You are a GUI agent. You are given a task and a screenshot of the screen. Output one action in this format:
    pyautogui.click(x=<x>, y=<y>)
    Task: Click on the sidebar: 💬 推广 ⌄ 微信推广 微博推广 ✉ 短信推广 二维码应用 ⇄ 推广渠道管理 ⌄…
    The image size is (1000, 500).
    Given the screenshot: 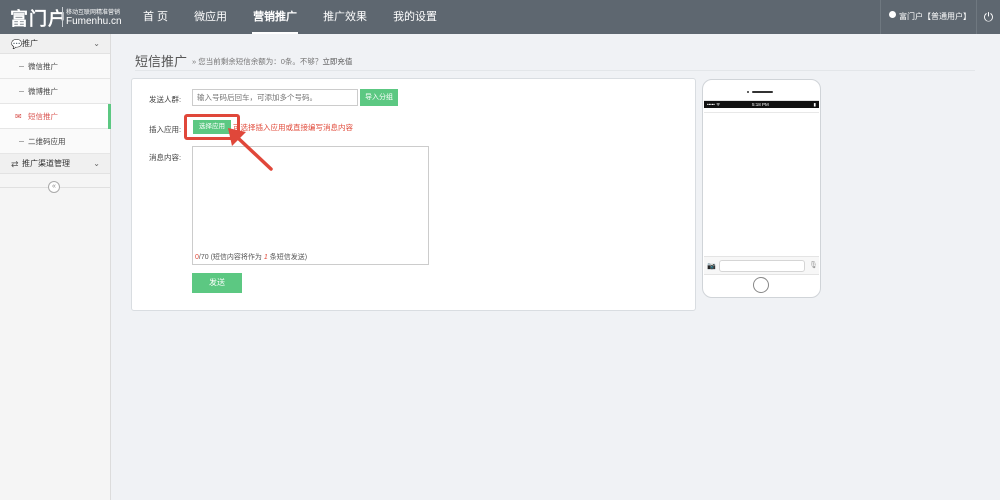 What is the action you would take?
    pyautogui.click(x=55, y=267)
    